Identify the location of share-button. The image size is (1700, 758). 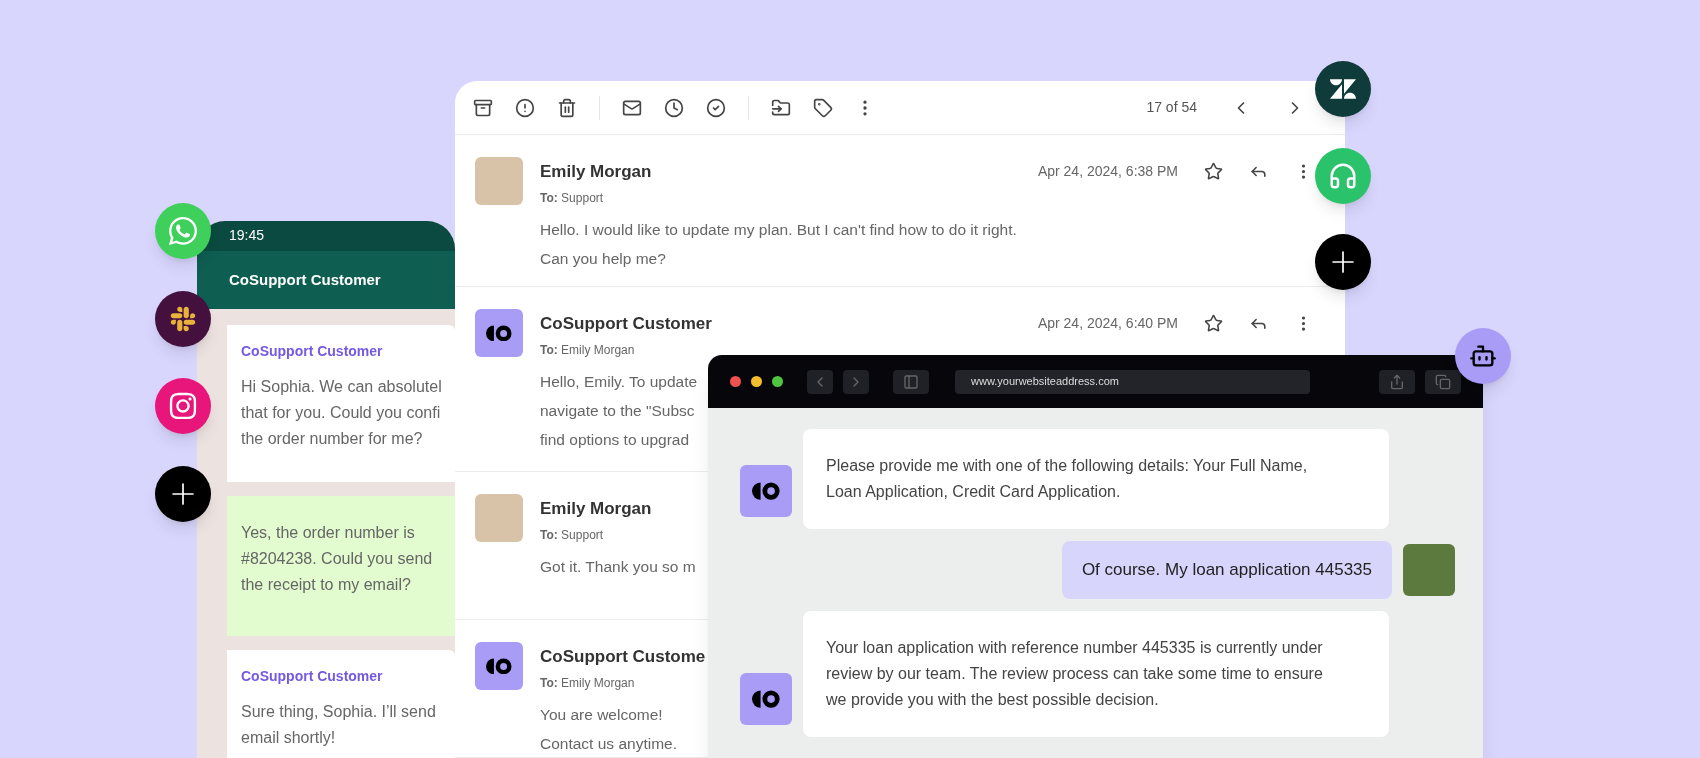
(1397, 381).